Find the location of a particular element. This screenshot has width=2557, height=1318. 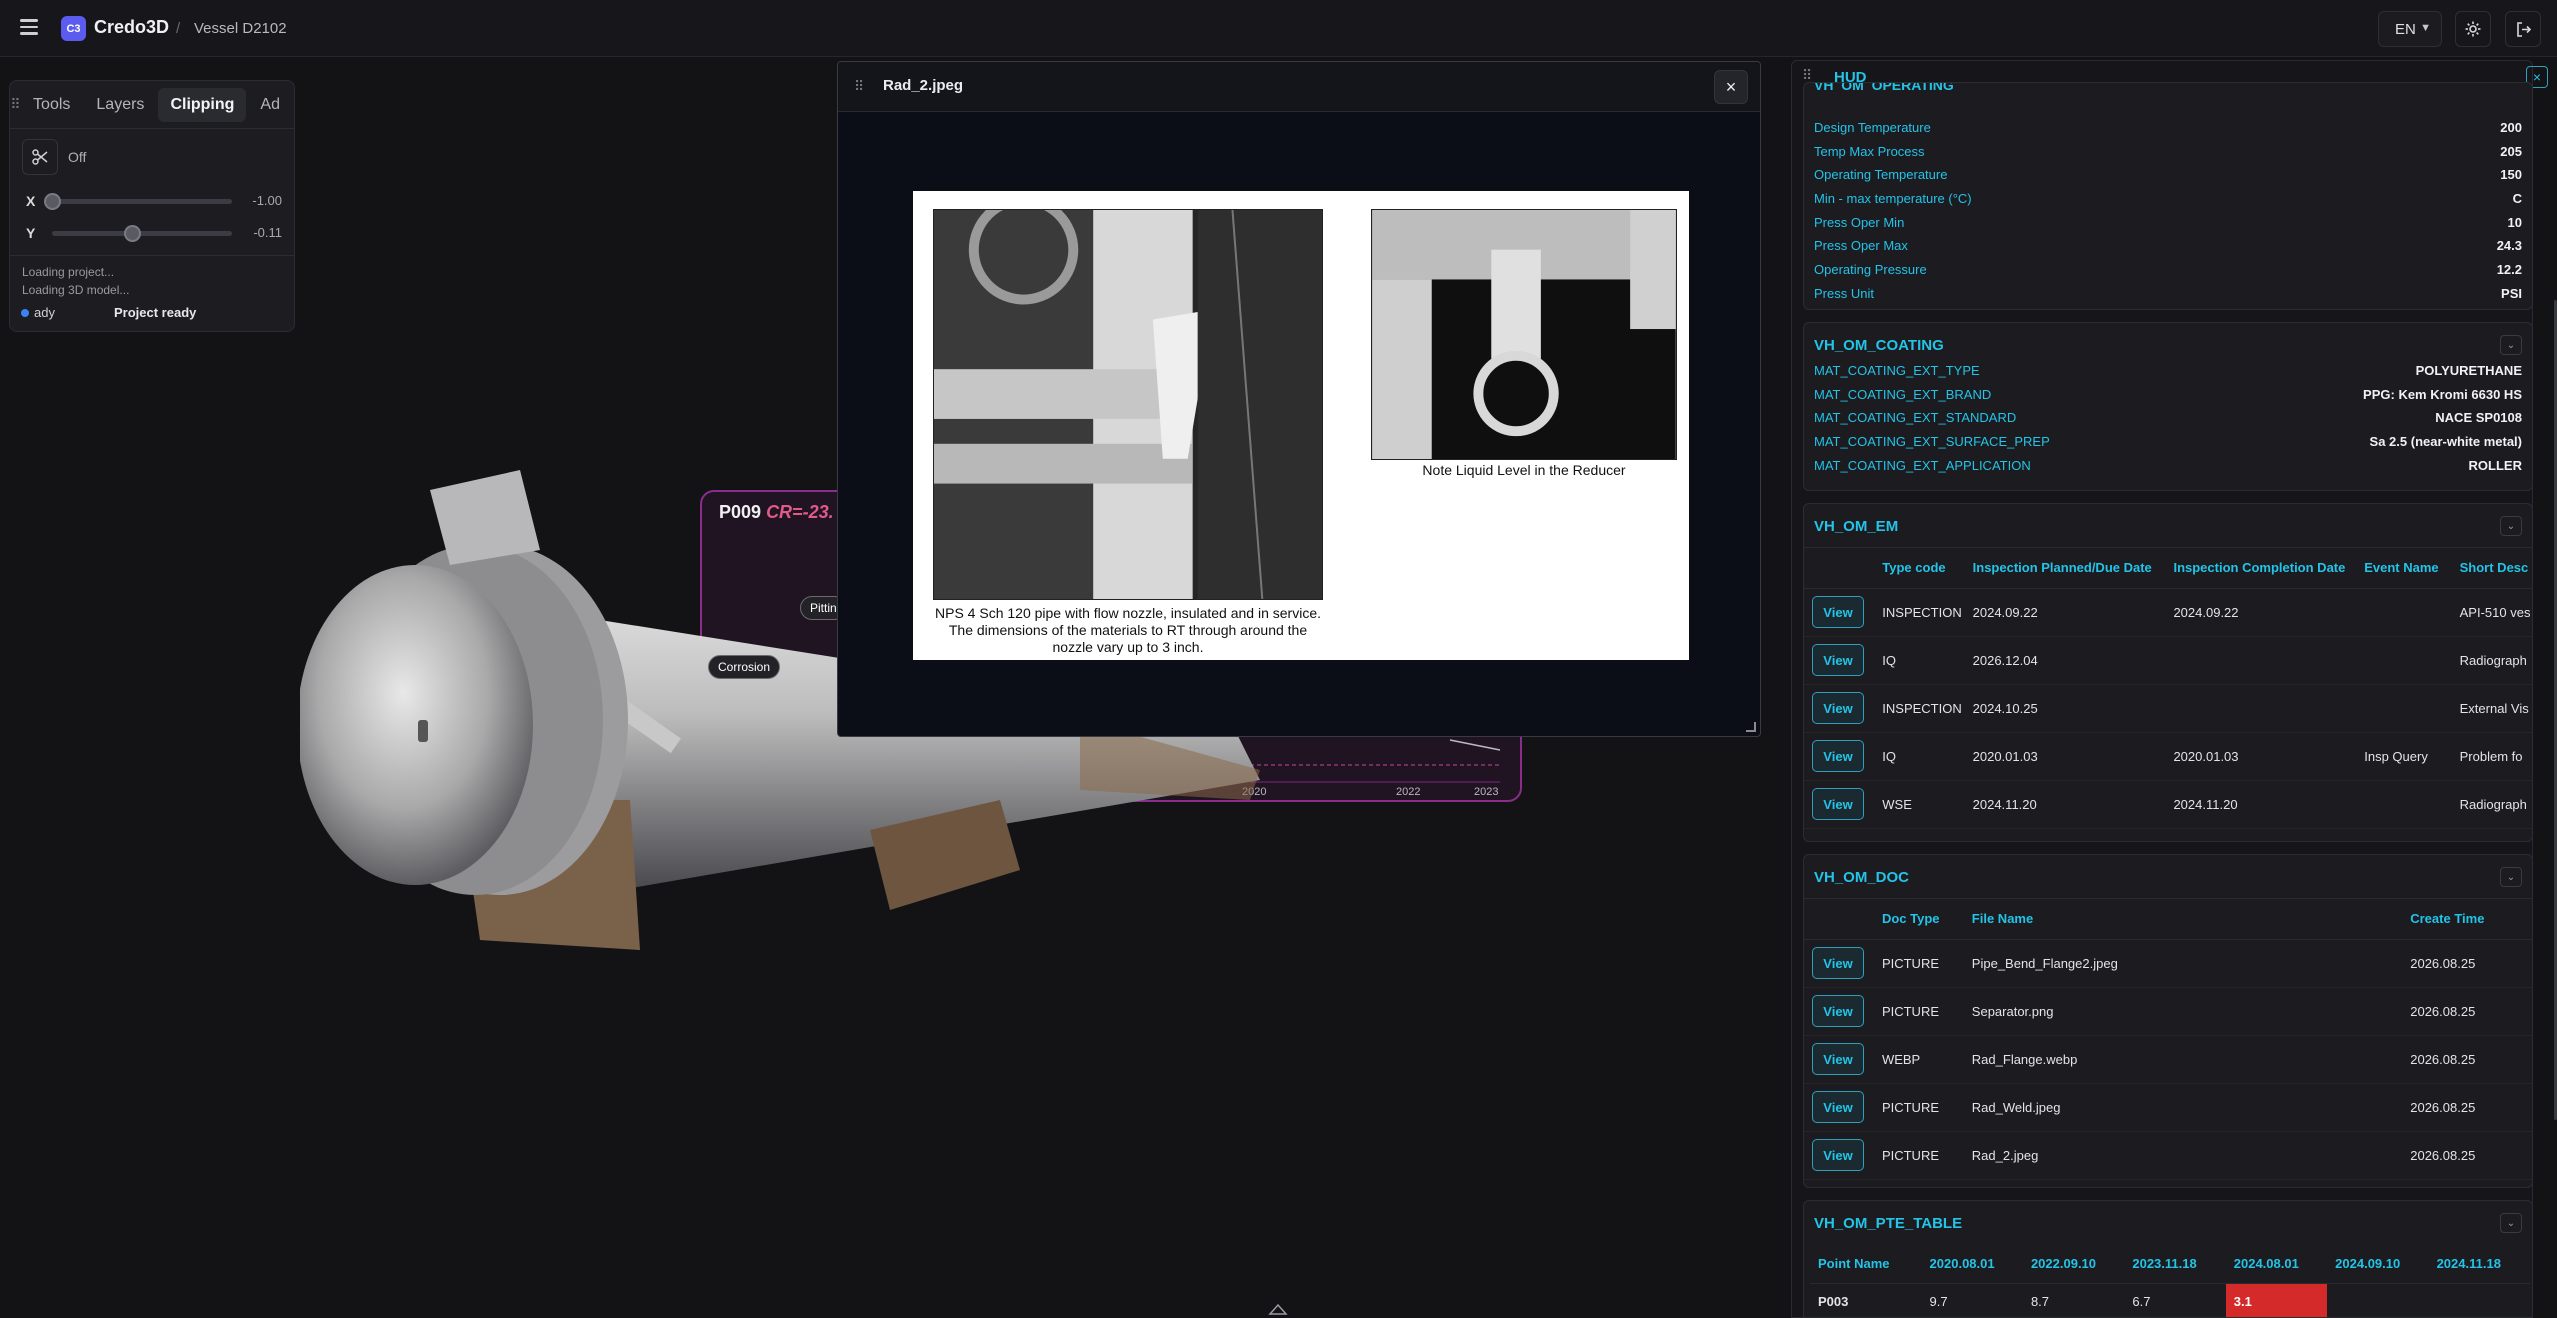

table-row: View PICTURE Rad_Weld.jpeg 2026.08.25 is located at coordinates (2168, 1107).